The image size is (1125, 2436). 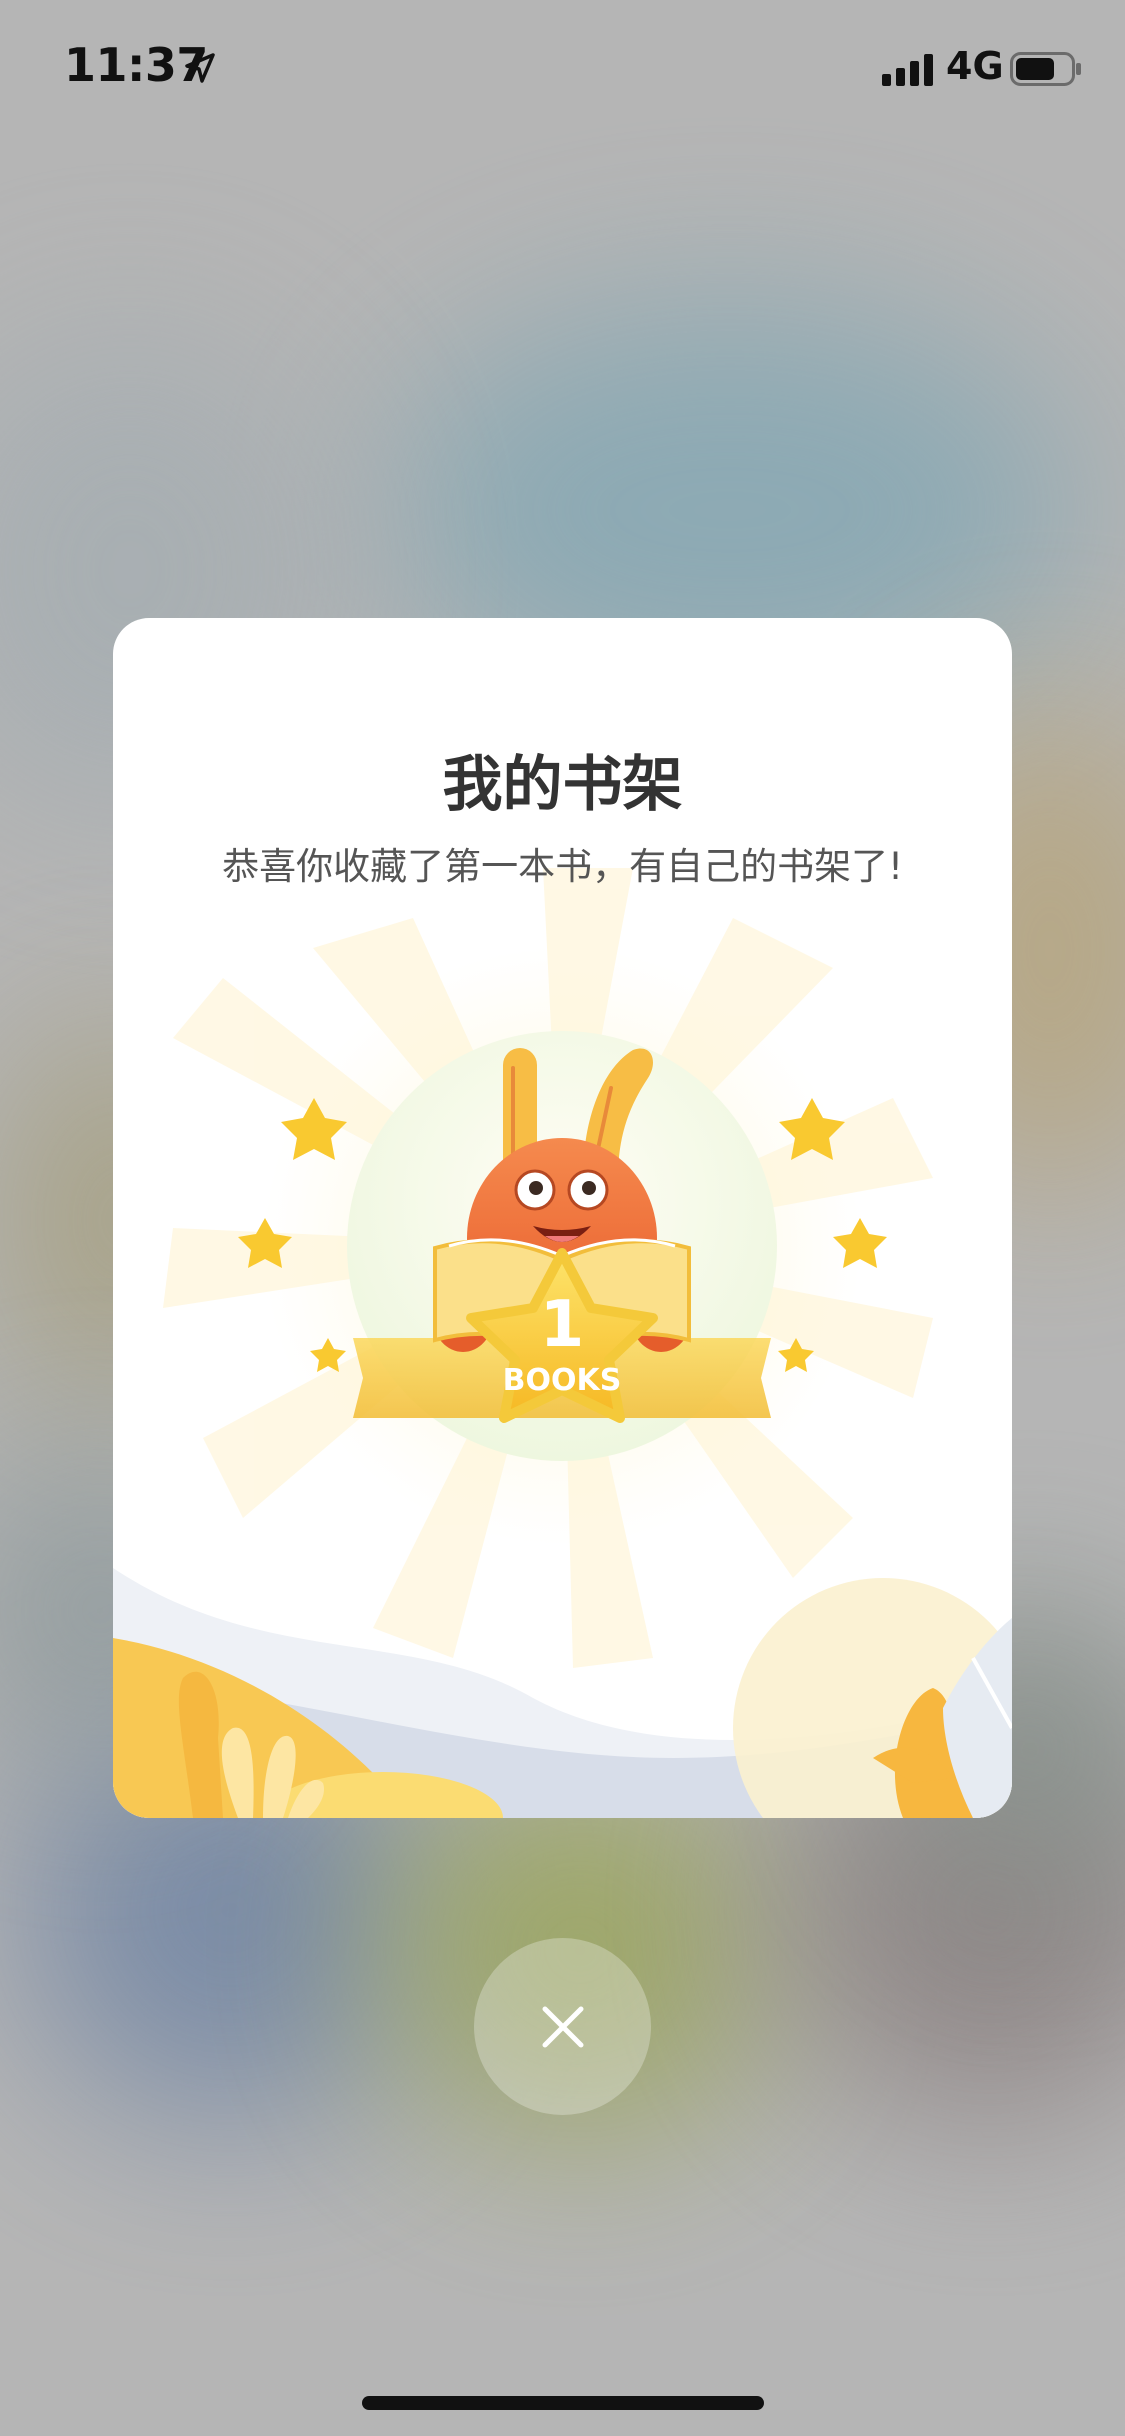 What do you see at coordinates (562, 785) in the screenshot?
I see `dialog-title: 我的书架` at bounding box center [562, 785].